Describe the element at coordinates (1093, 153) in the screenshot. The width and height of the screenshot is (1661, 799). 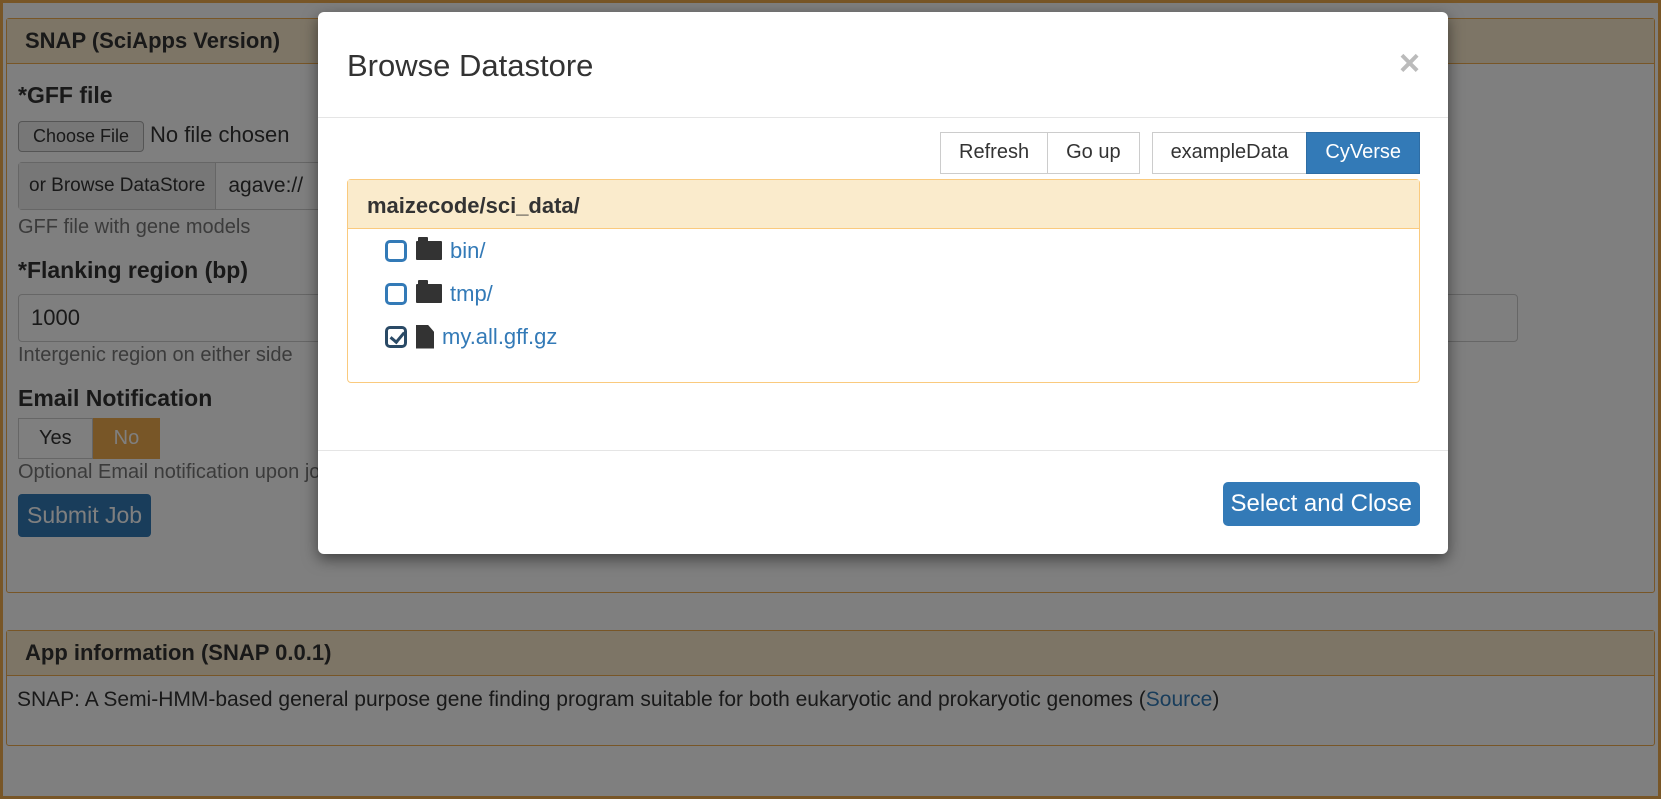
I see `go-up-button: Go up` at that location.